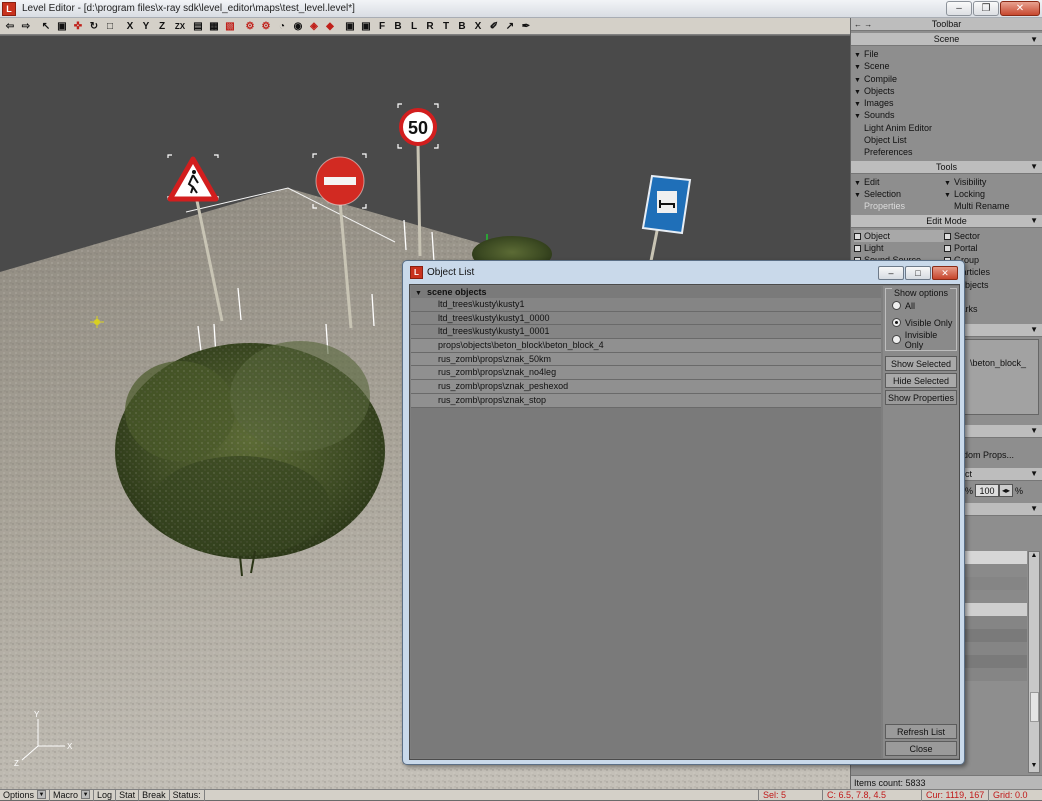  Describe the element at coordinates (25, 795) in the screenshot. I see `options-button: Options ▼` at that location.